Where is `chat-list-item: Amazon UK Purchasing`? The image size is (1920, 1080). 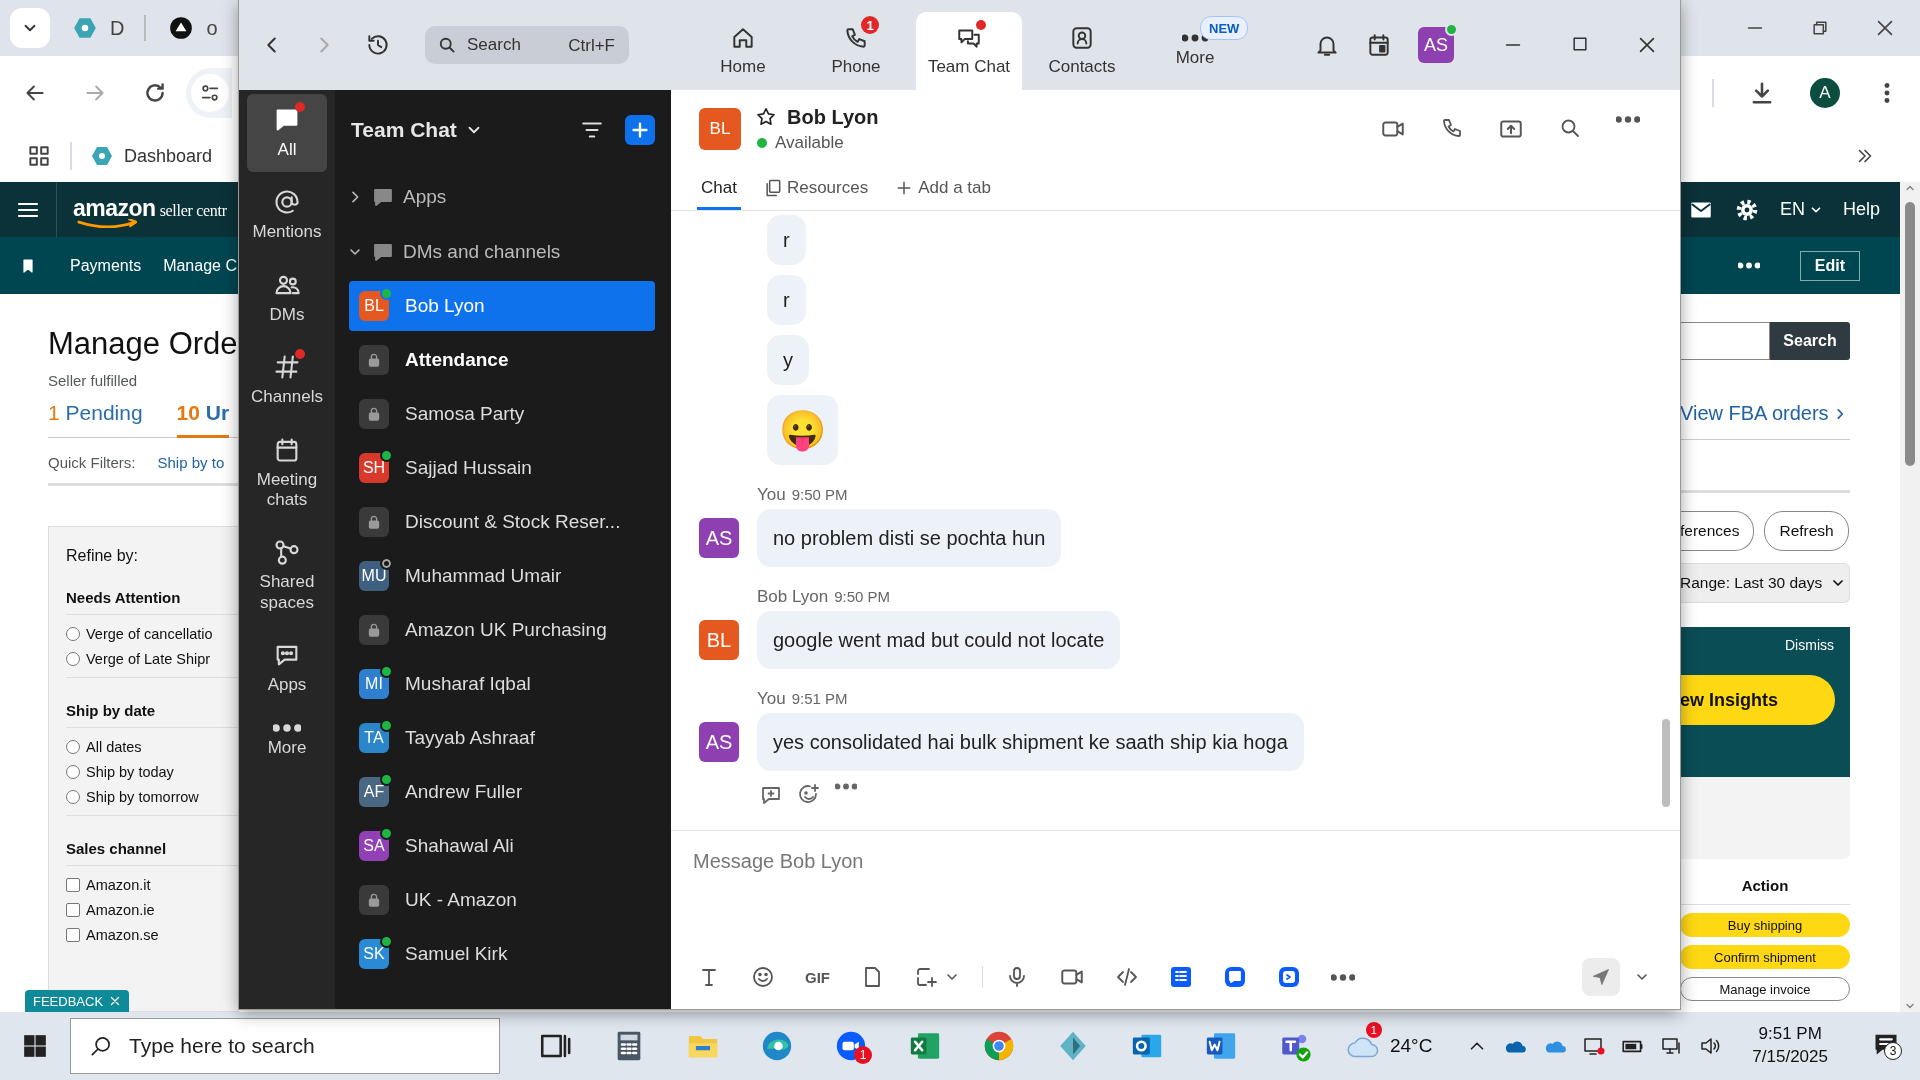
chat-list-item: Amazon UK Purchasing is located at coordinates (502, 630).